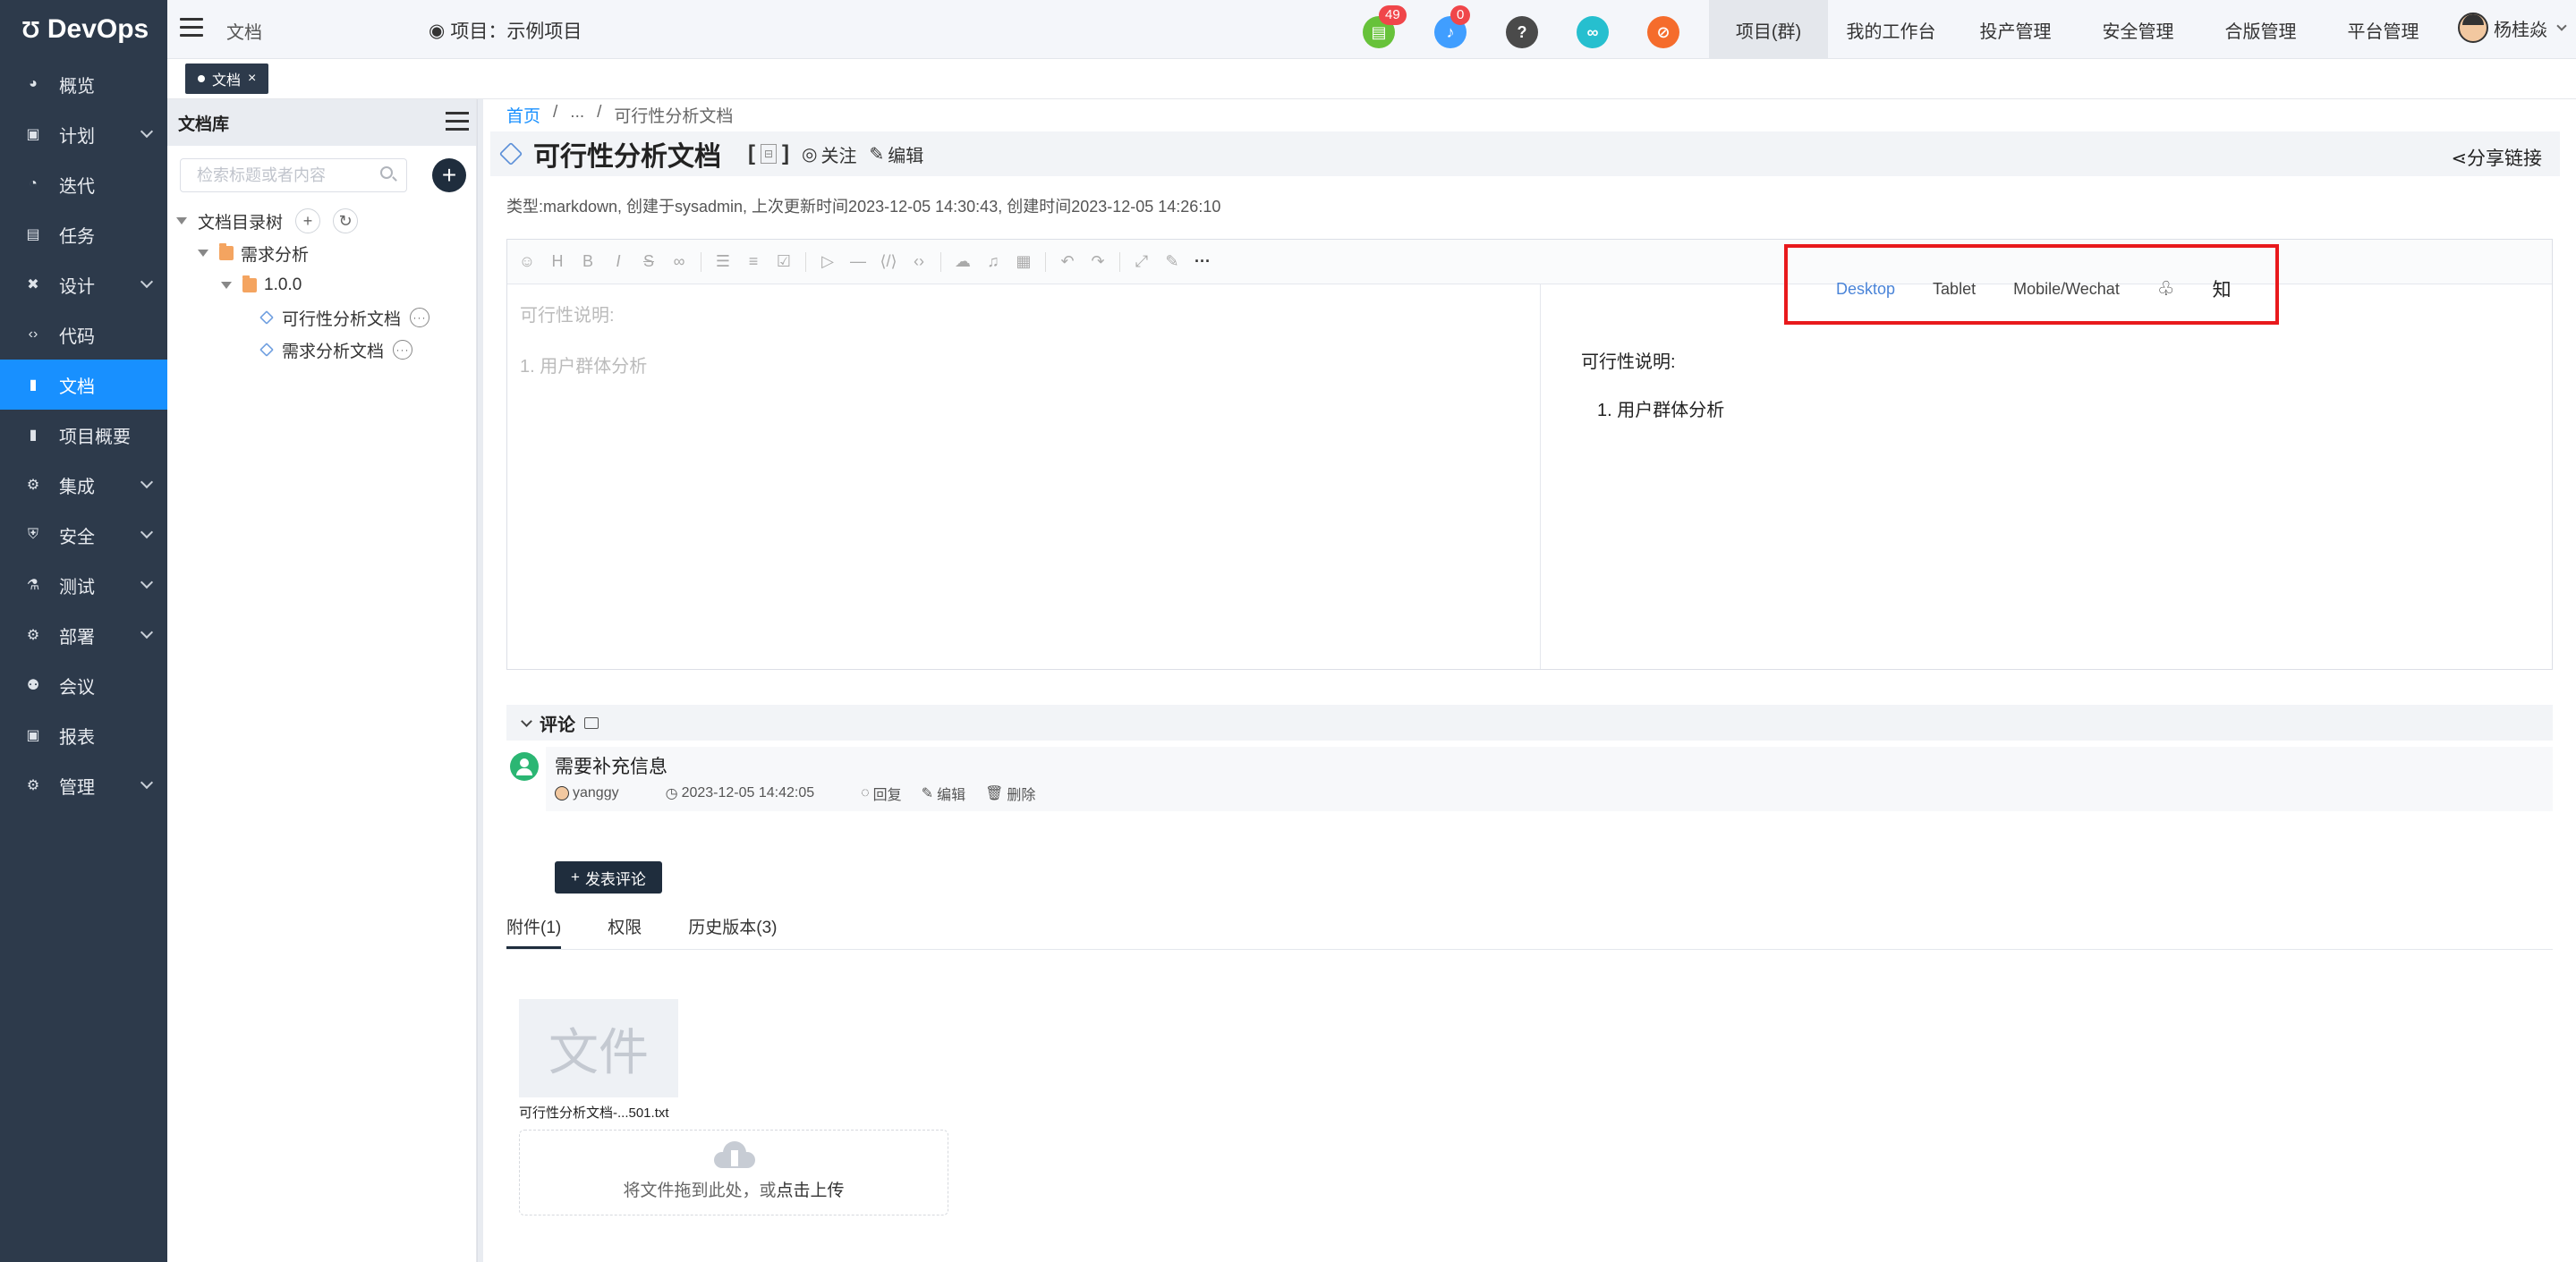 This screenshot has width=2576, height=1262. Describe the element at coordinates (303, 317) in the screenshot. I see `tree-doc-feasibility: 可行性分析文档 ···` at that location.